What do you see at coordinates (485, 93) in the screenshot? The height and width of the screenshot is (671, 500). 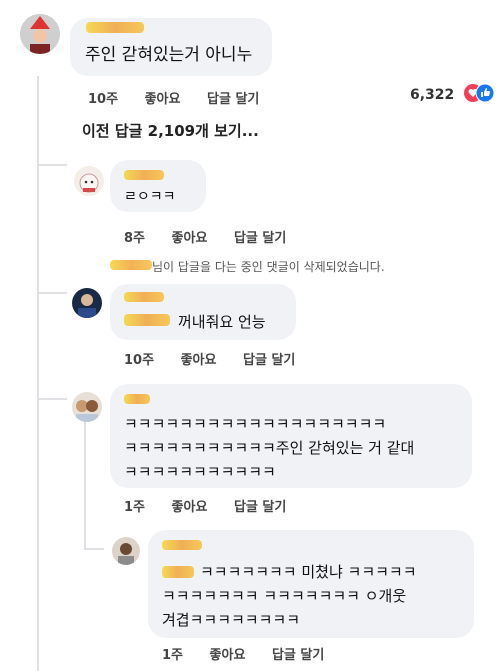 I see `like-icon` at bounding box center [485, 93].